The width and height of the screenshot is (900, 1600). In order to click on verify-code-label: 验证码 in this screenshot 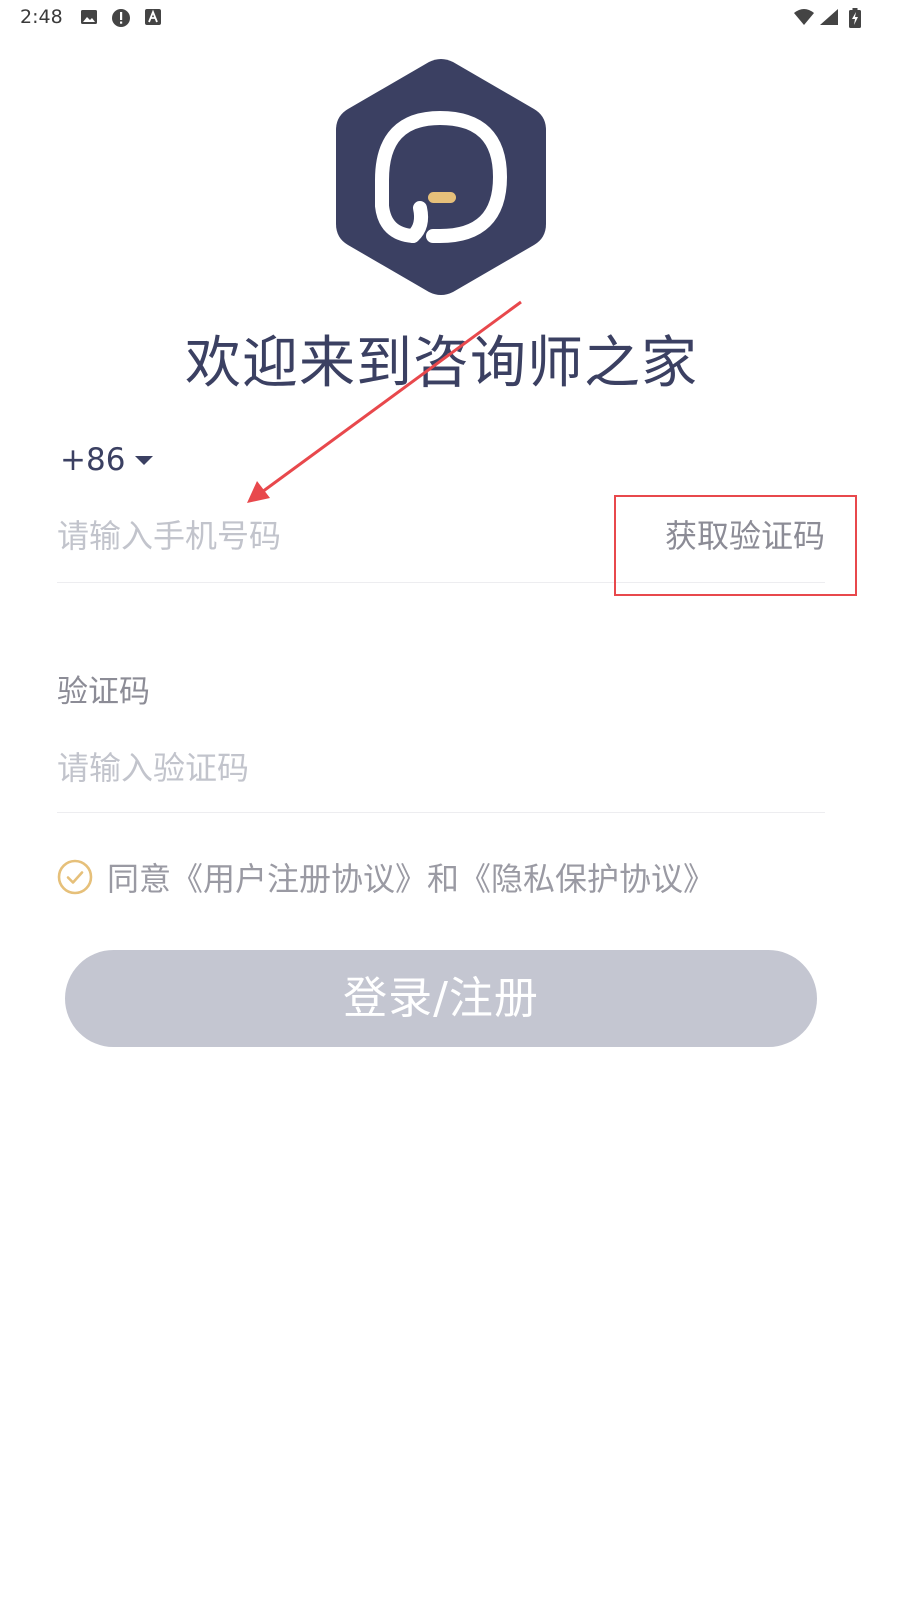, I will do `click(103, 692)`.